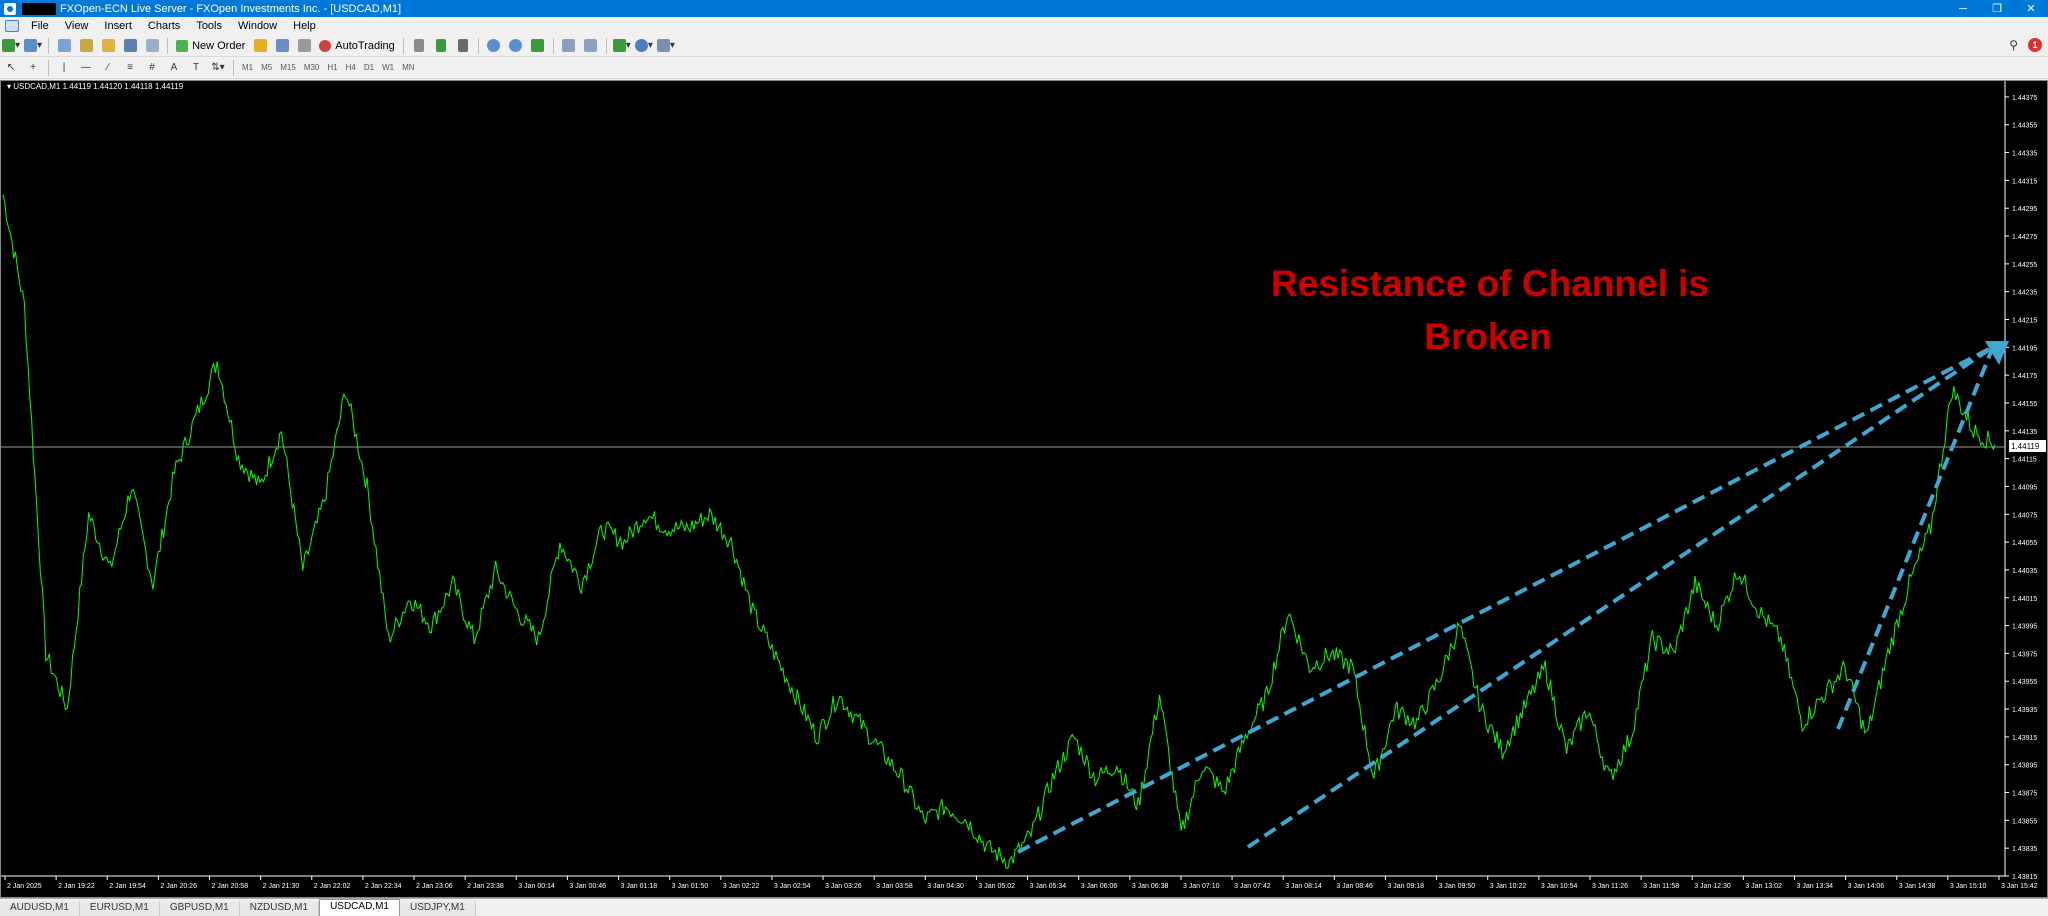 The image size is (2048, 916). What do you see at coordinates (369, 68) in the screenshot?
I see `timeframe-d1: D1` at bounding box center [369, 68].